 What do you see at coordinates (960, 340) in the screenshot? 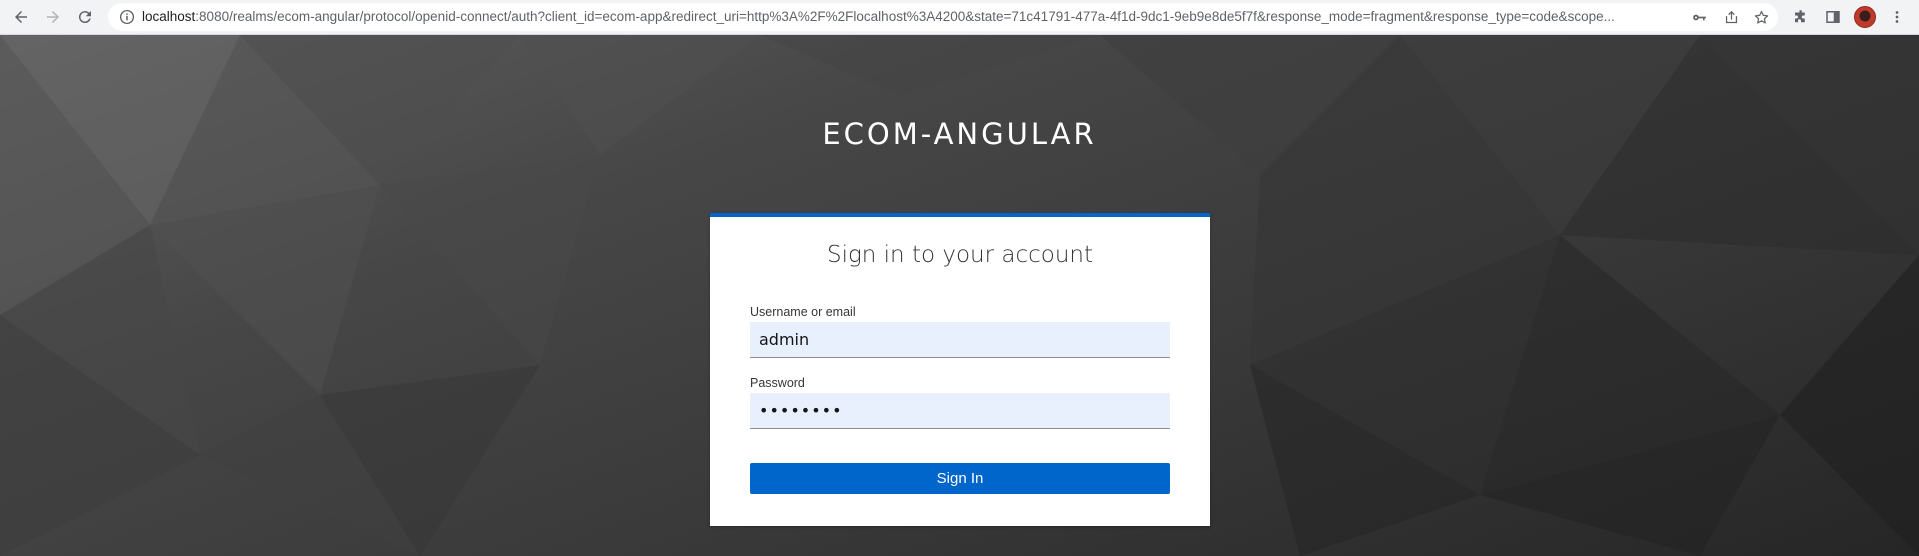
I see `username-input: admin` at bounding box center [960, 340].